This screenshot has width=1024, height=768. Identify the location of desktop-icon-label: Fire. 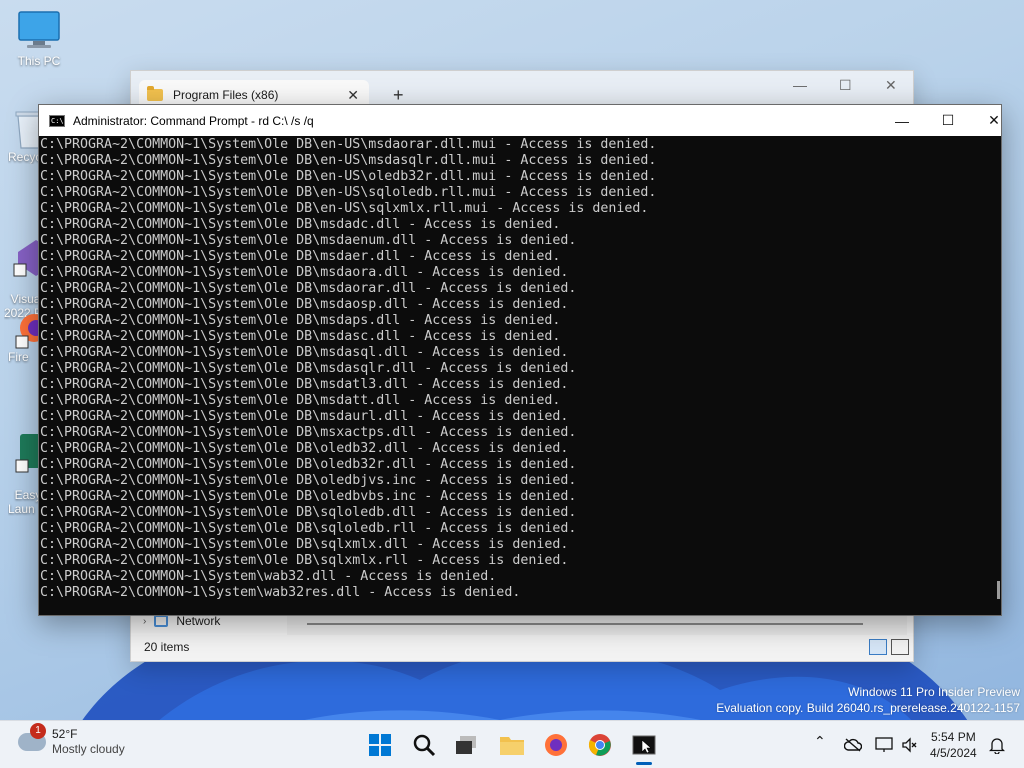
(18, 357).